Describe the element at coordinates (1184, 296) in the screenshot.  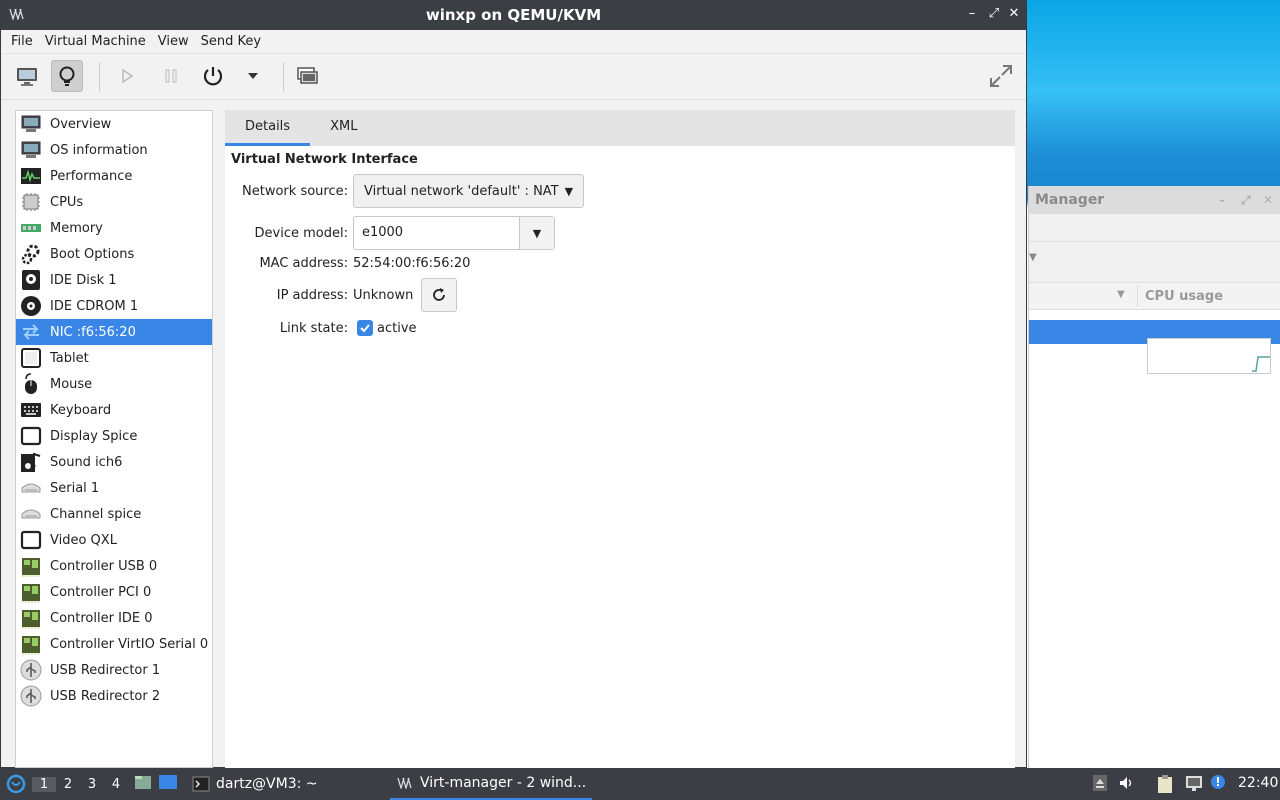
I see `cpu-usage-column-header: CPU usage` at that location.